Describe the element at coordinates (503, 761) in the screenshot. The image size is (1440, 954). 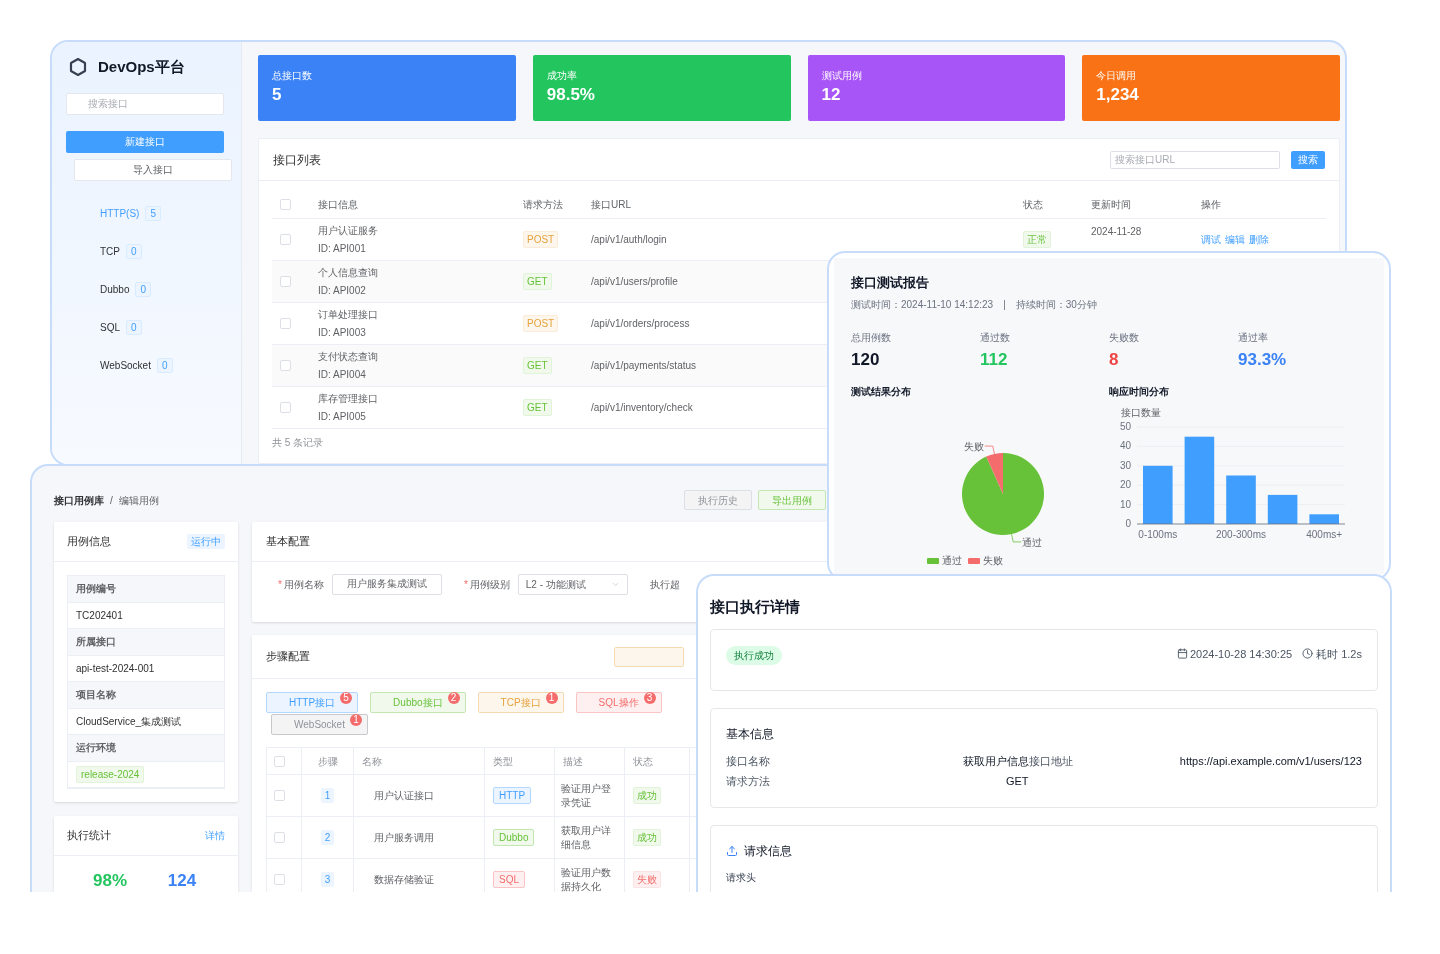
I see `column-header: 类型` at that location.